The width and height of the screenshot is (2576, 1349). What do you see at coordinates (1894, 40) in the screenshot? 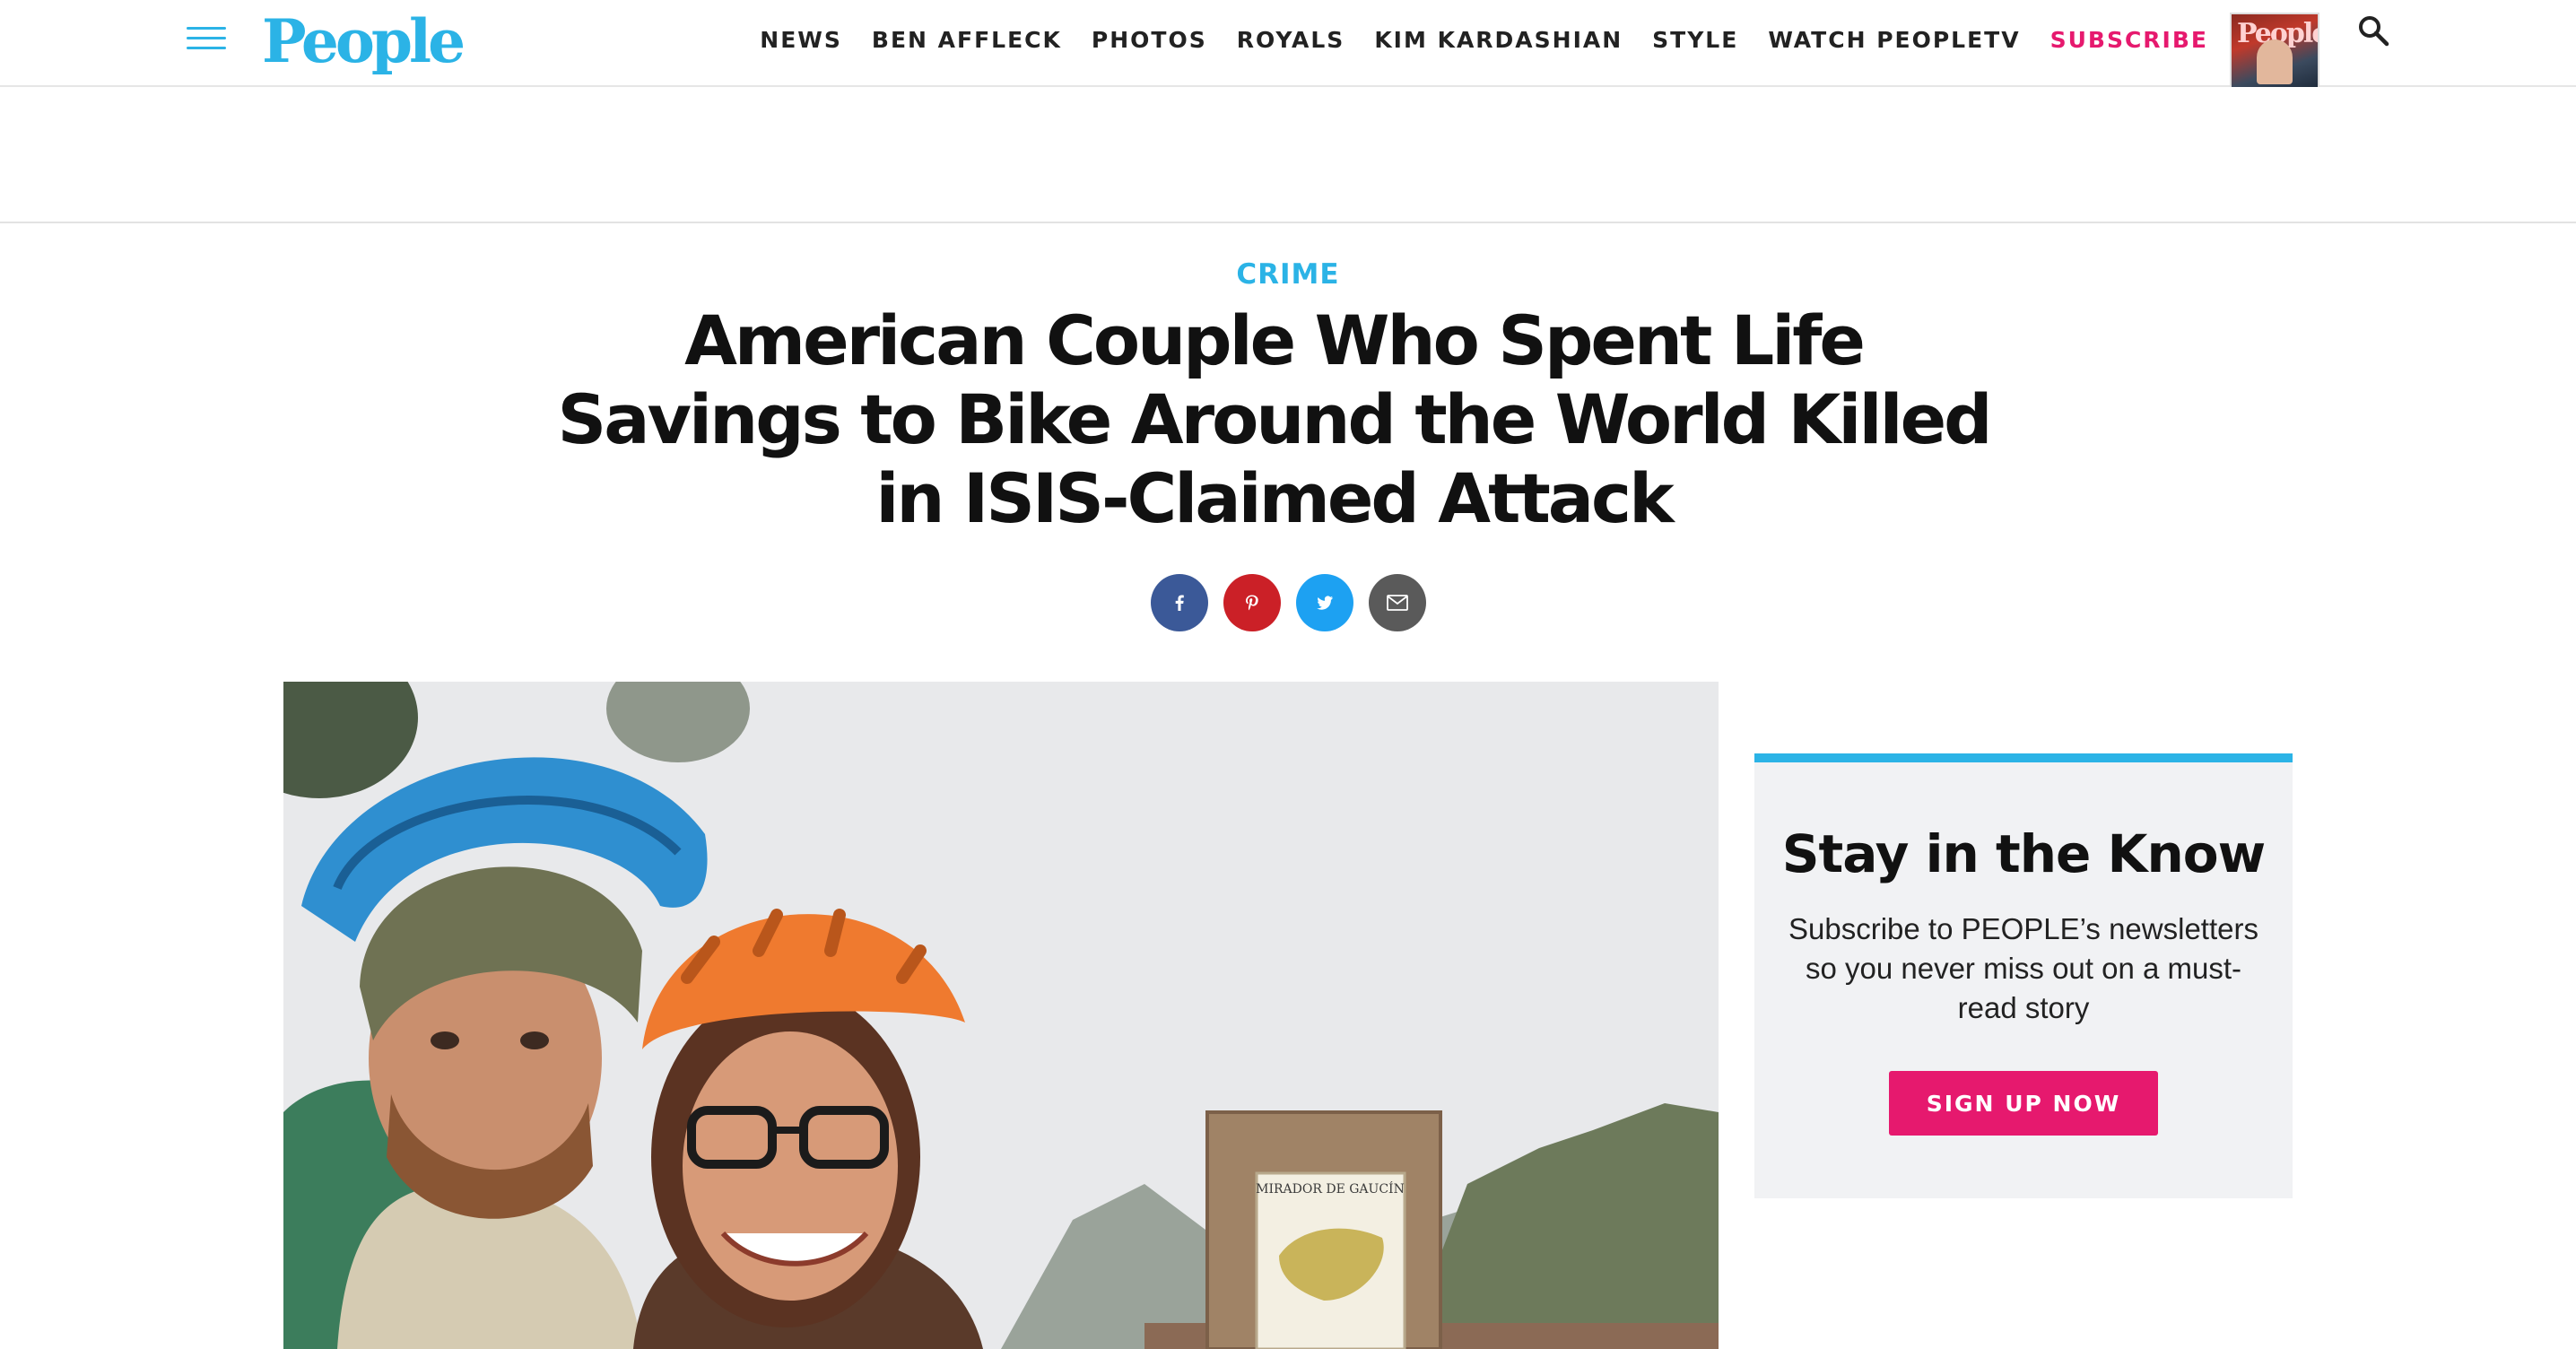
I see `nav-item-watch-peopletv: WATCH PEOPLETV` at bounding box center [1894, 40].